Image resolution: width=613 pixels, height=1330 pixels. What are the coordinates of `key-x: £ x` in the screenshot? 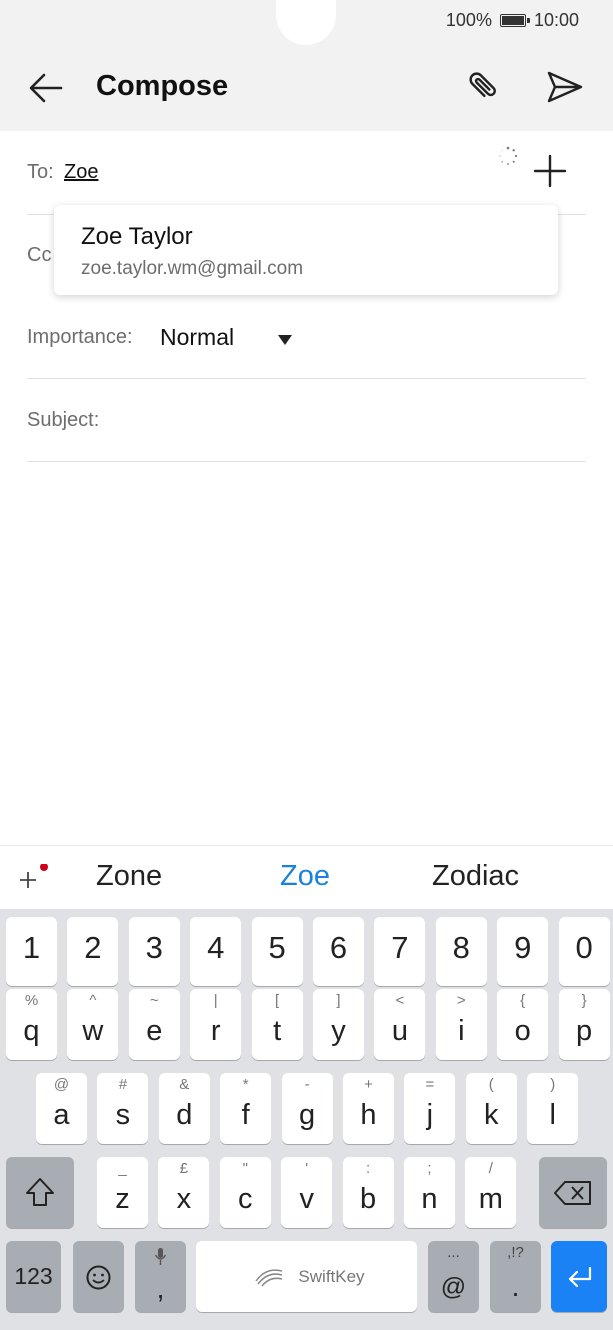 It's located at (184, 1192).